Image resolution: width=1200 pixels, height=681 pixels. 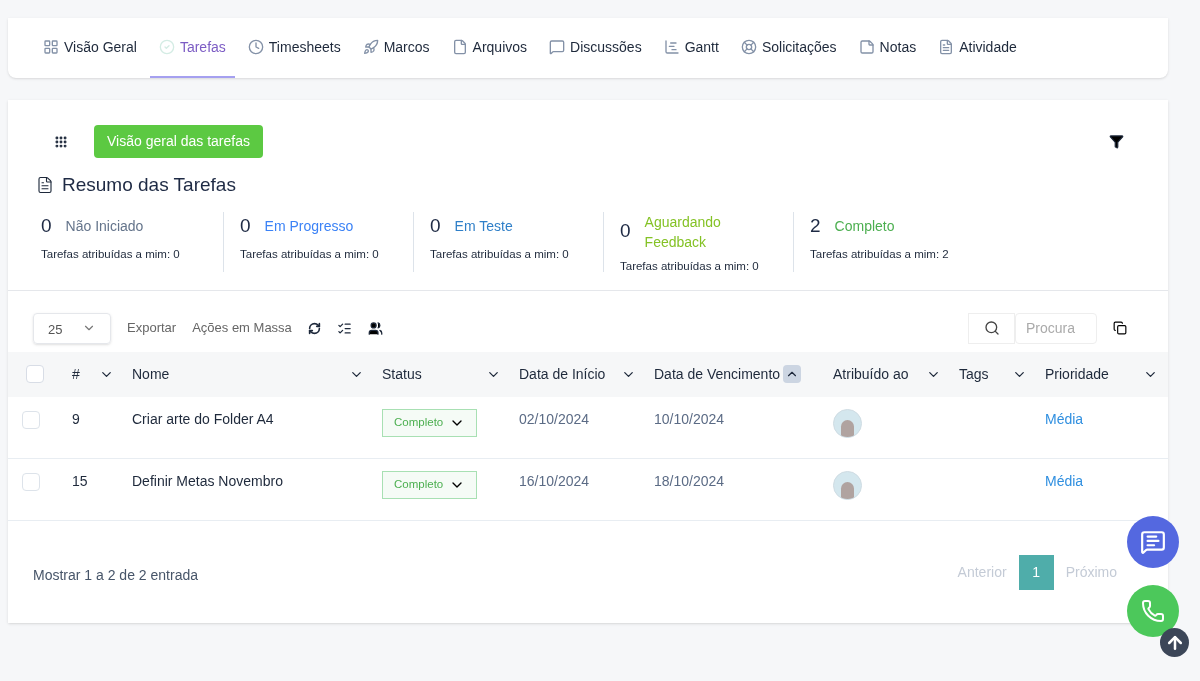 I want to click on tab: Arquivos, so click(x=489, y=48).